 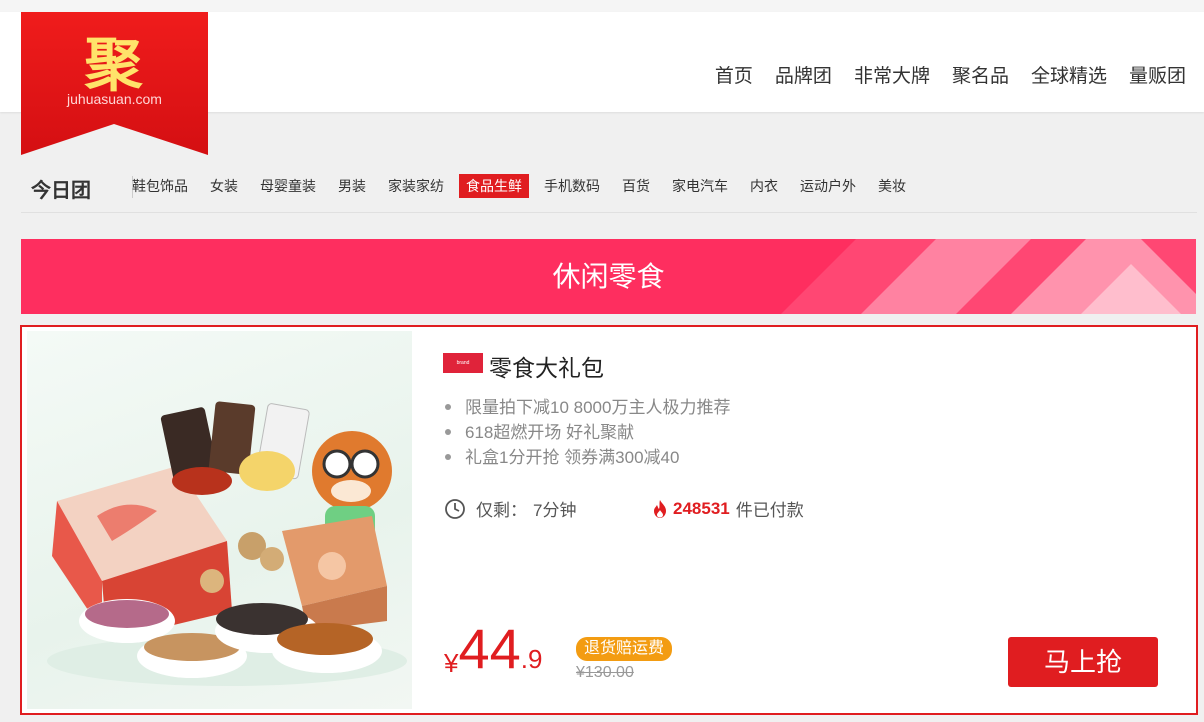 What do you see at coordinates (160, 186) in the screenshot?
I see `category-item: 鞋包饰品` at bounding box center [160, 186].